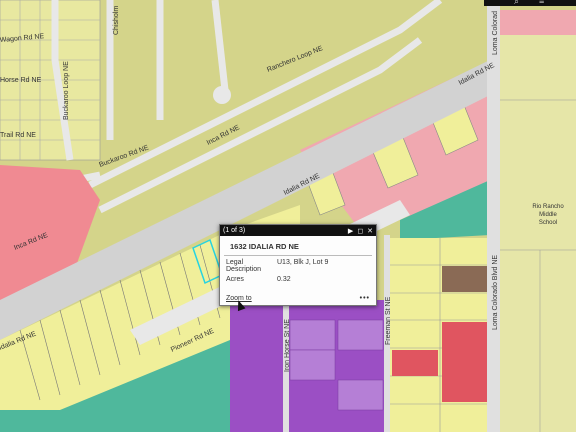 This screenshot has height=432, width=576. What do you see at coordinates (495, 33) in the screenshot?
I see `label-loma-colorado-top: Loma Colorad` at bounding box center [495, 33].